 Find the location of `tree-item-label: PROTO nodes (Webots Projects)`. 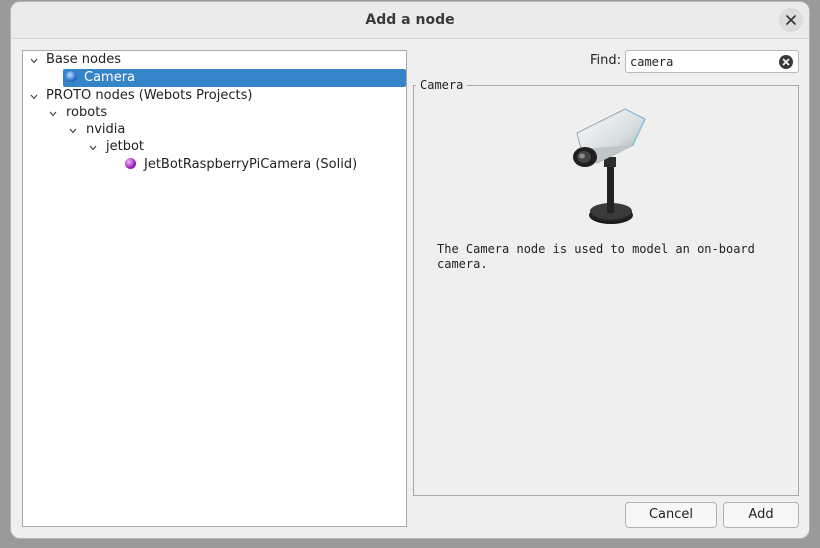

tree-item-label: PROTO nodes (Webots Projects) is located at coordinates (149, 95).